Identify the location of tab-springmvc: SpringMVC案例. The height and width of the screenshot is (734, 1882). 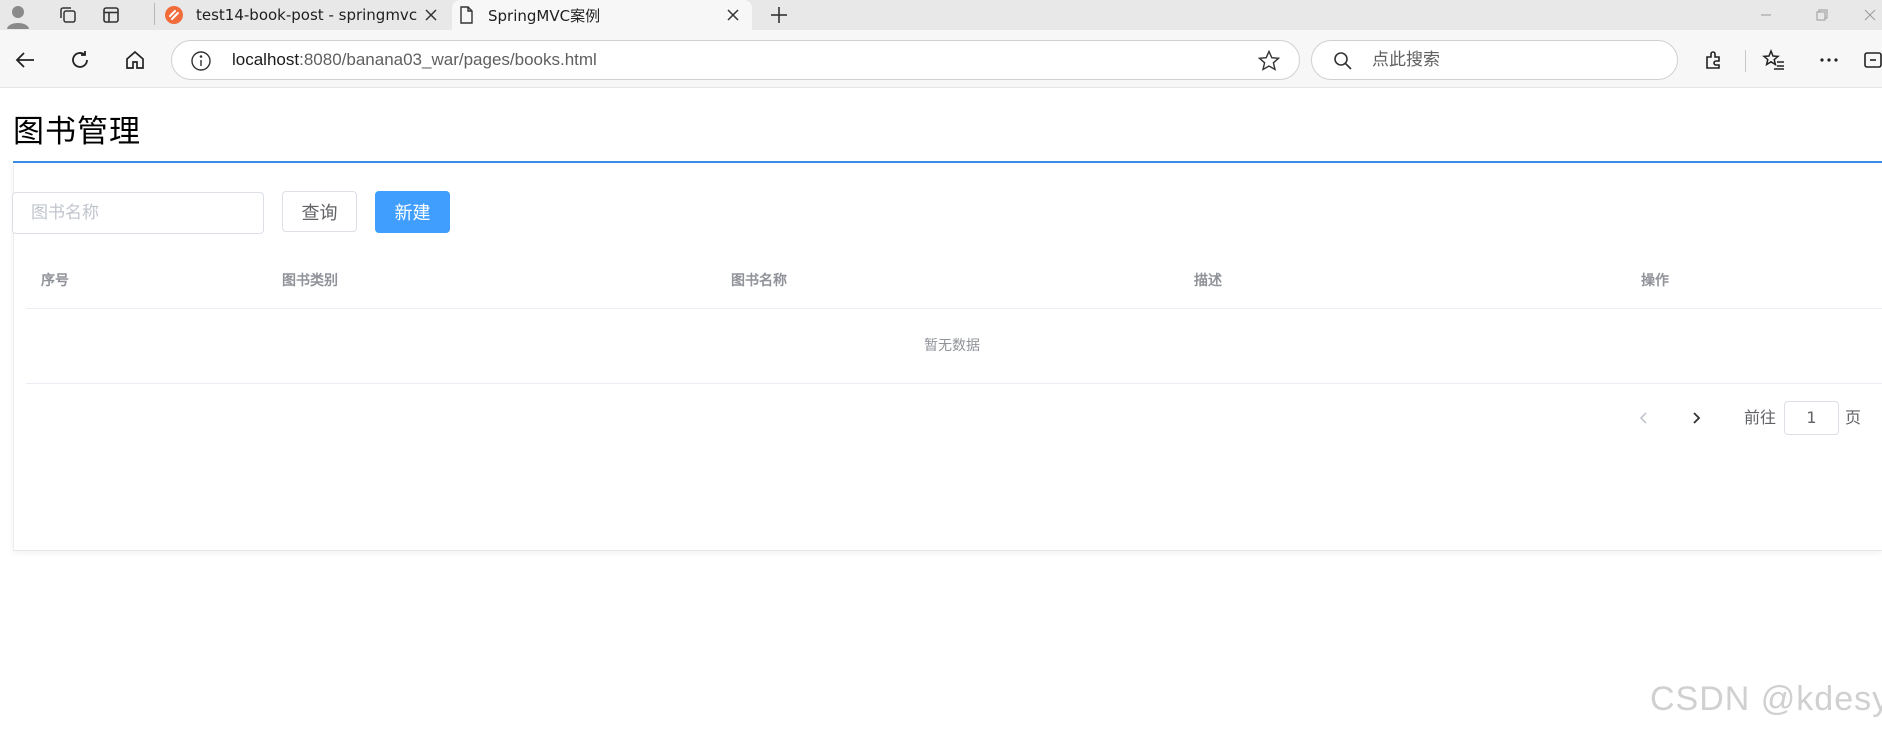
(602, 15).